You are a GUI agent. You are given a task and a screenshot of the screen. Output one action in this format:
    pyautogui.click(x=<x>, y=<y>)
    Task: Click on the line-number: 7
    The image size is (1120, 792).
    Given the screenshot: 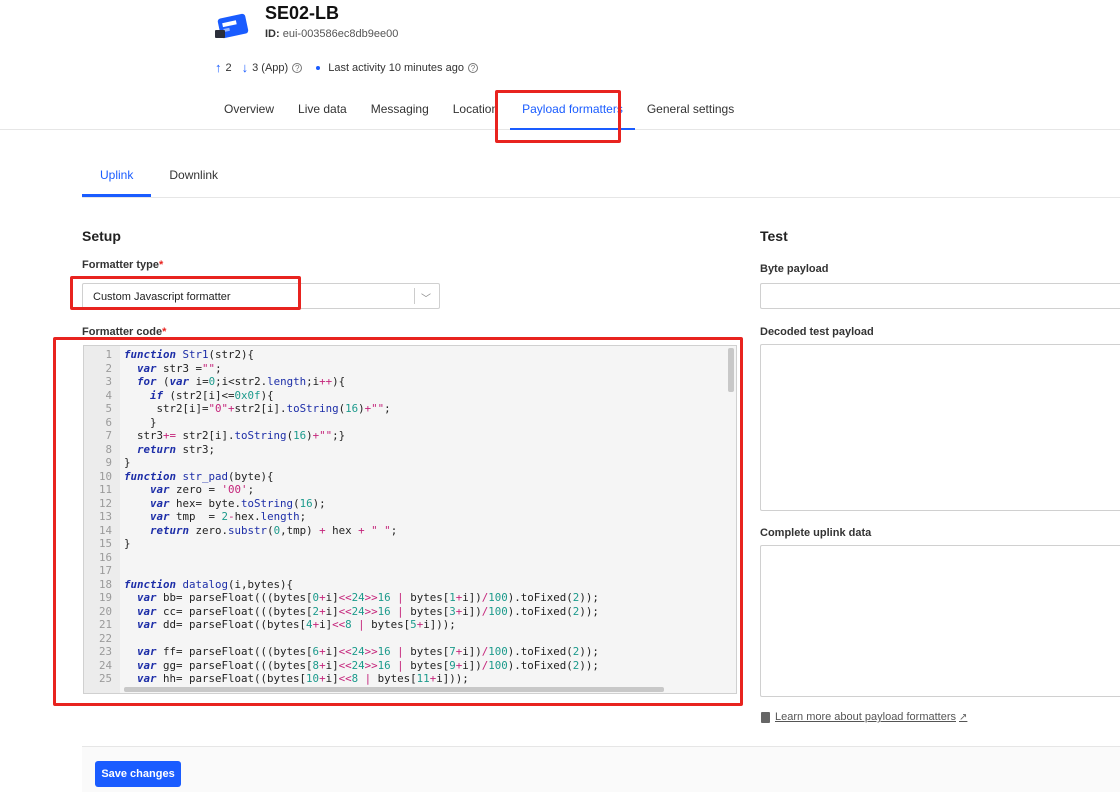 What is the action you would take?
    pyautogui.click(x=108, y=435)
    